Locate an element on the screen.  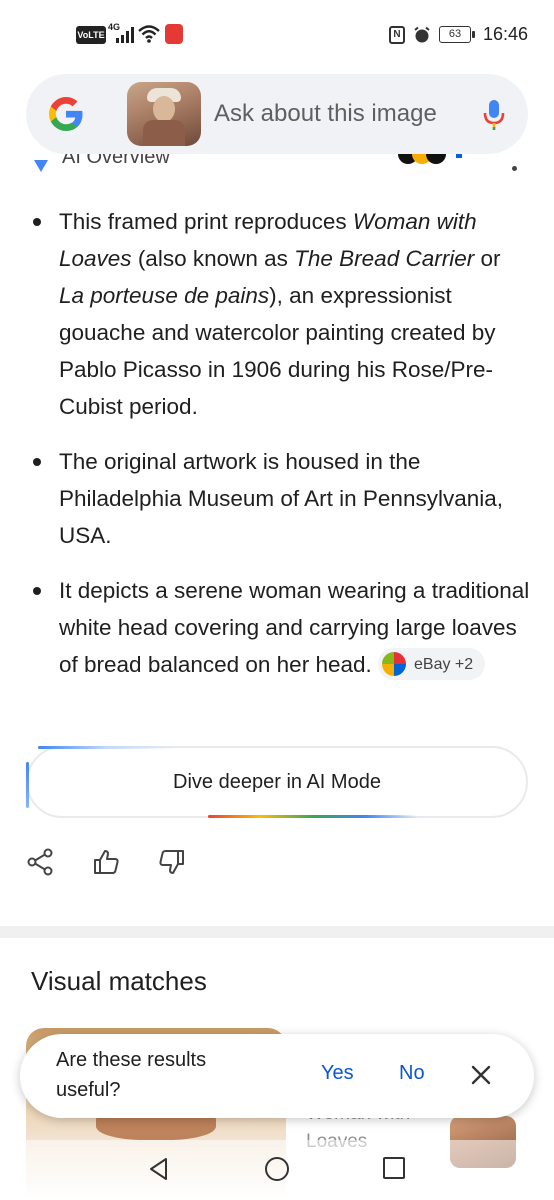
italic-title: La porteuse de pains is located at coordinates (164, 295).